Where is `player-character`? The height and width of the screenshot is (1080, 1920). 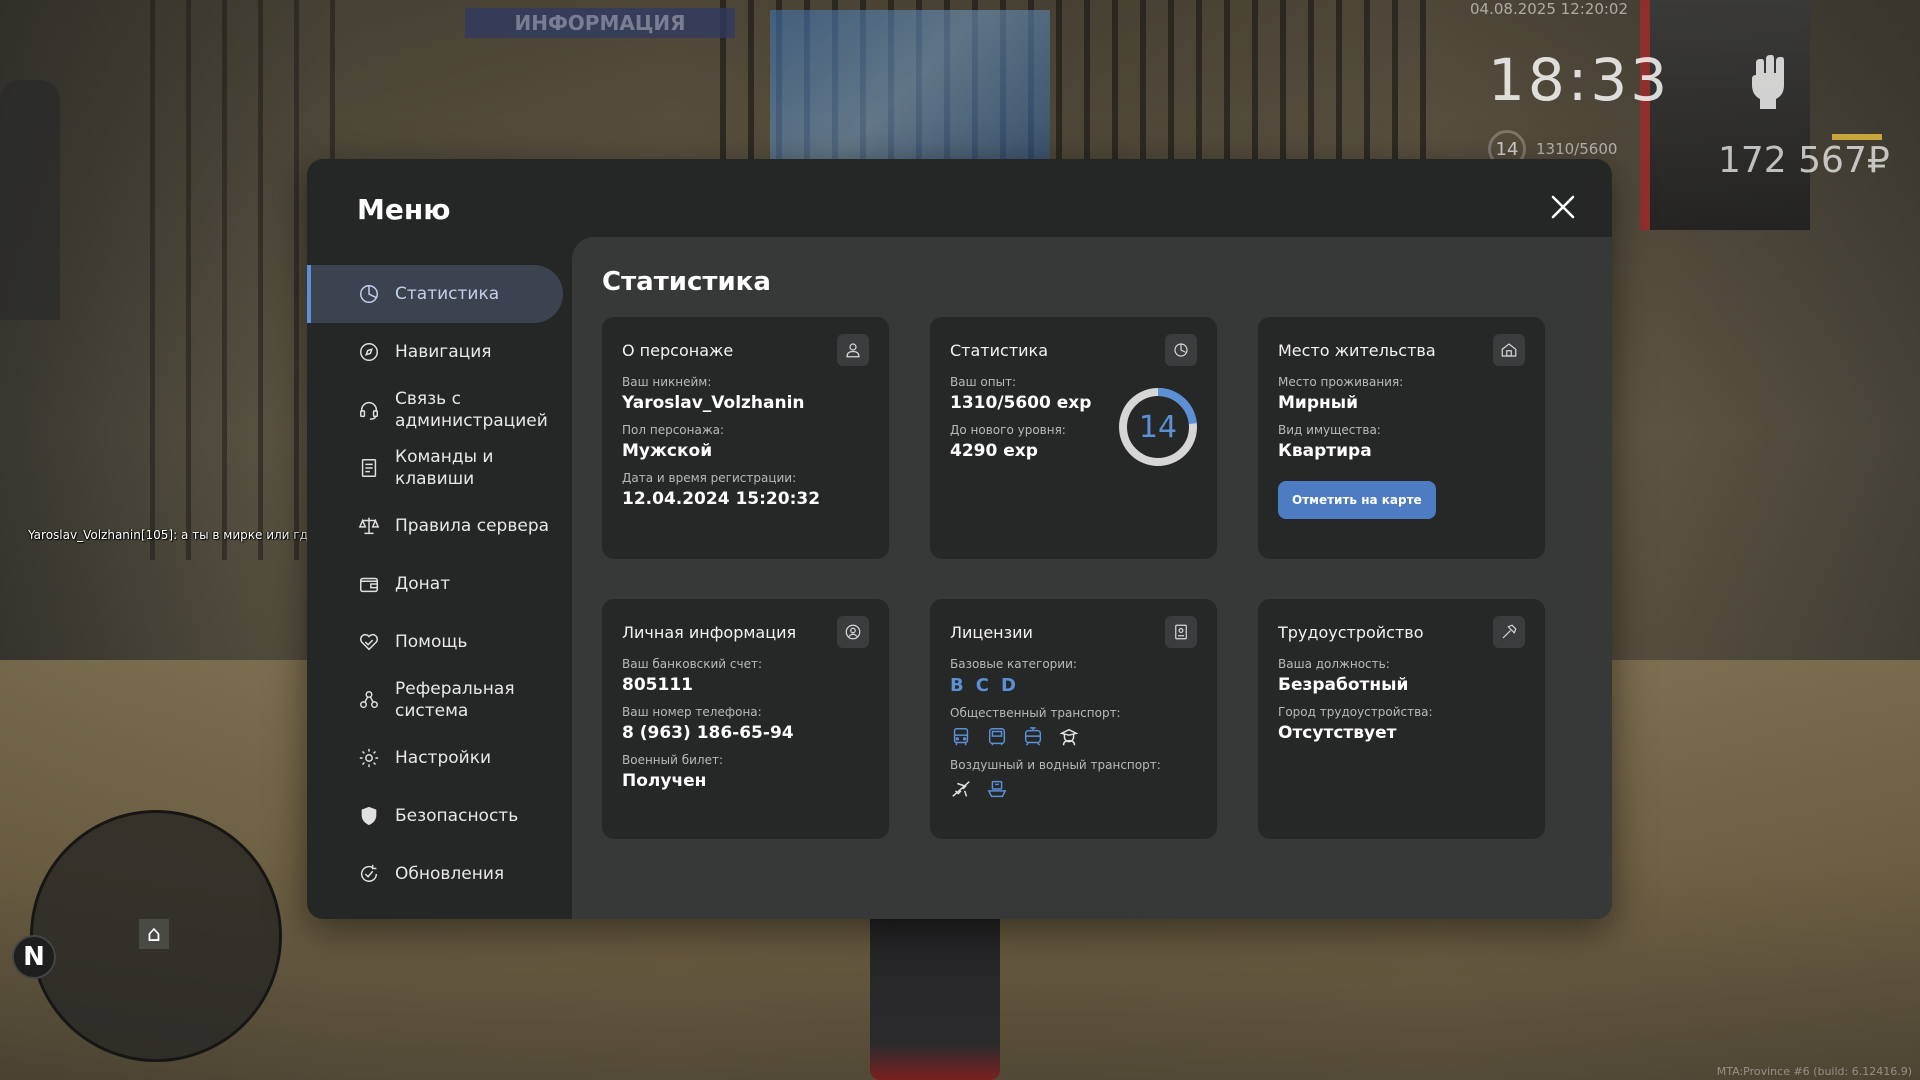
player-character is located at coordinates (935, 990).